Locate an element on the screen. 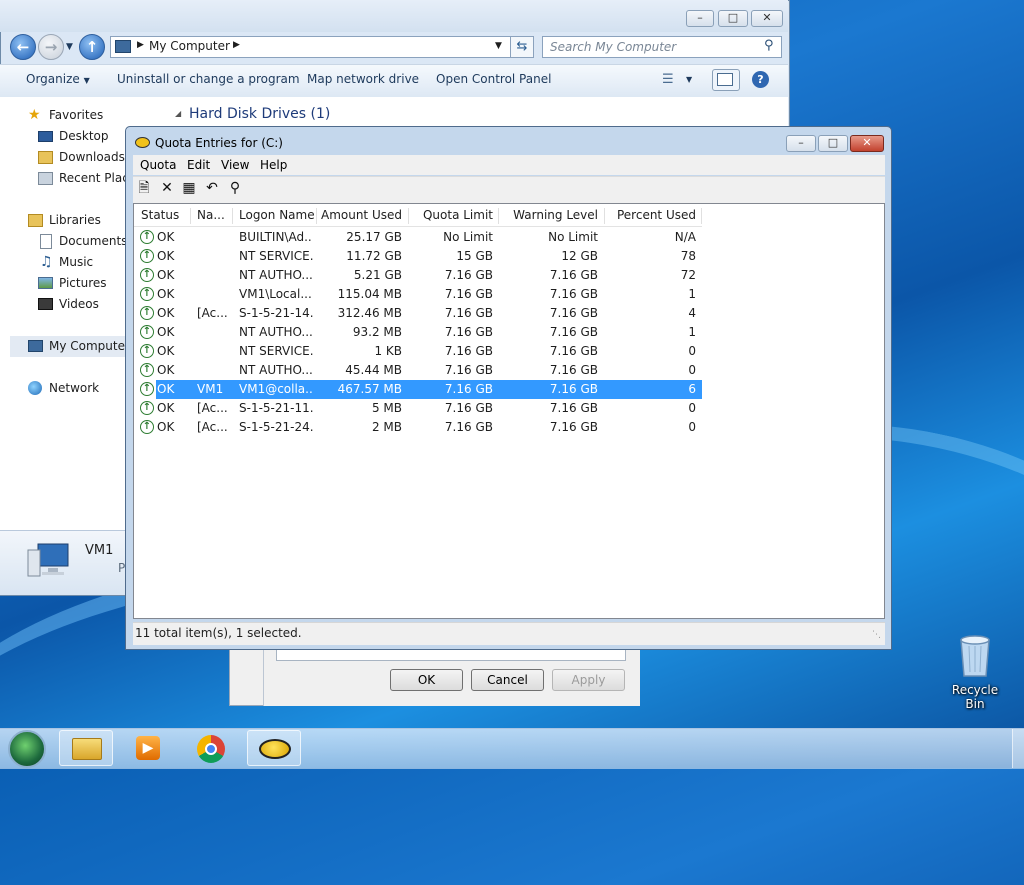 This screenshot has width=1024, height=885. quota-minimize-button: – is located at coordinates (801, 143).